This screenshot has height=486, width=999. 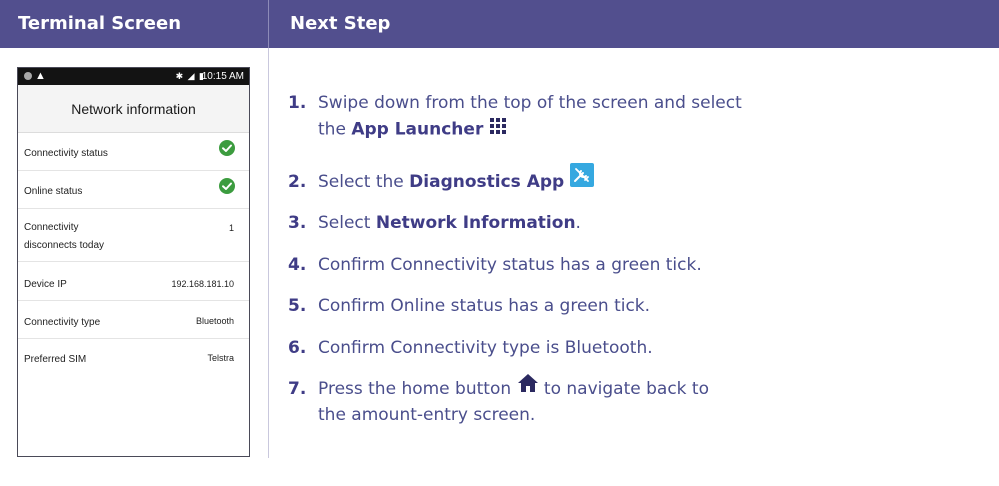 What do you see at coordinates (51, 227) in the screenshot?
I see `row-label-connectivity: Connectivity` at bounding box center [51, 227].